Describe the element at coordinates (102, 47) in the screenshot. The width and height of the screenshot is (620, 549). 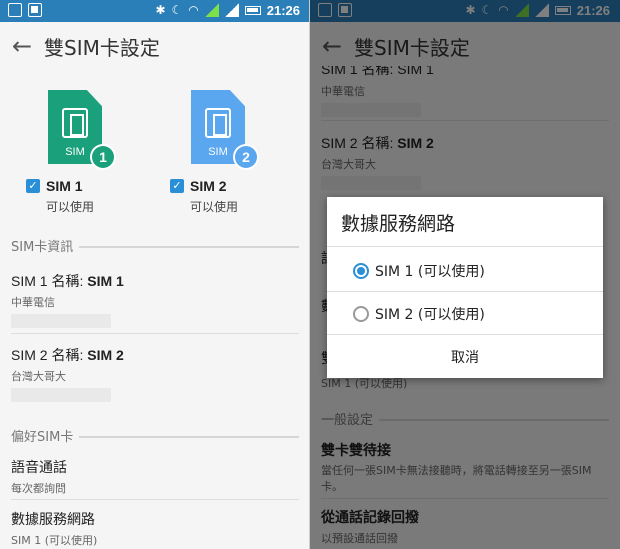
I see `page-title: 雙SIM卡設定` at that location.